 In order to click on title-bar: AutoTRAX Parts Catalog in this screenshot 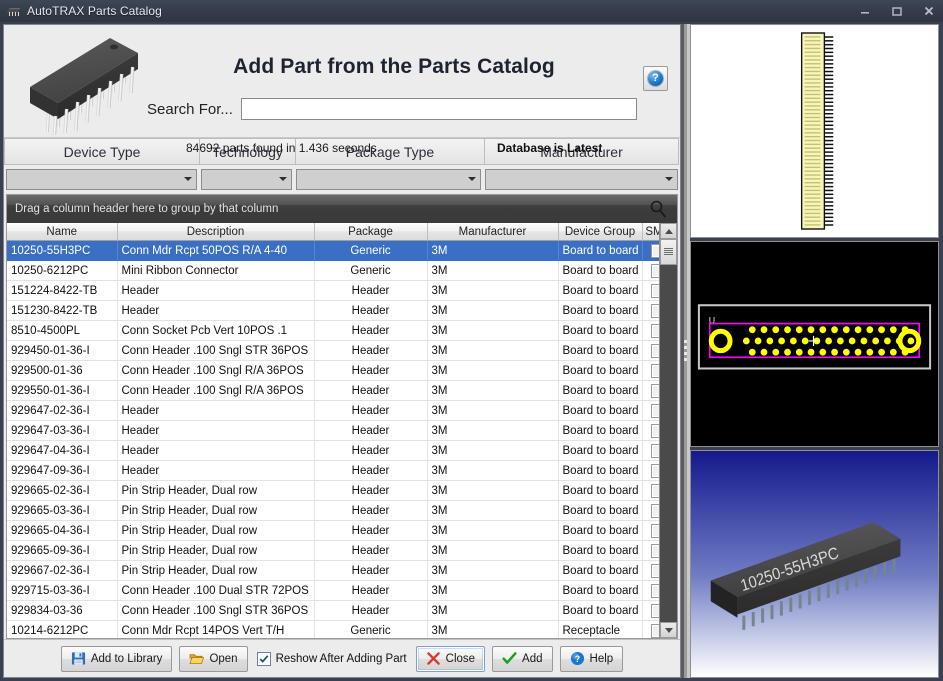, I will do `click(471, 11)`.